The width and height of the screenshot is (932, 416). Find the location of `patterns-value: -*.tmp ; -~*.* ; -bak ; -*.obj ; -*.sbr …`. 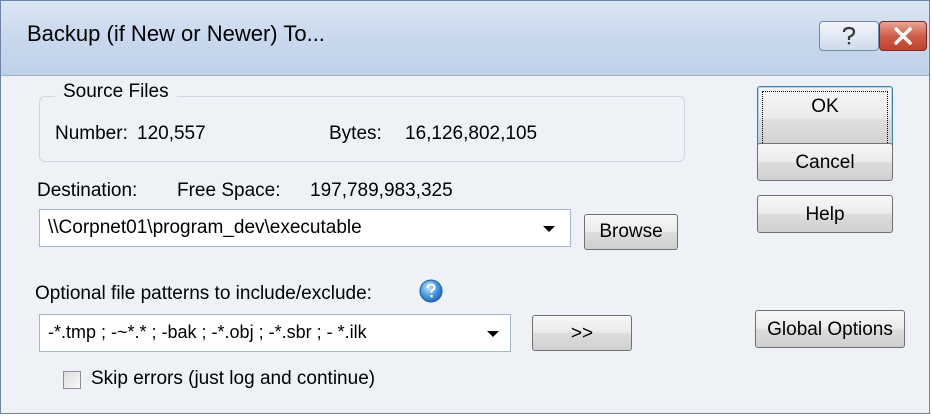

patterns-value: -*.tmp ; -~*.* ; -bak ; -*.obj ; -*.sbr … is located at coordinates (207, 332).